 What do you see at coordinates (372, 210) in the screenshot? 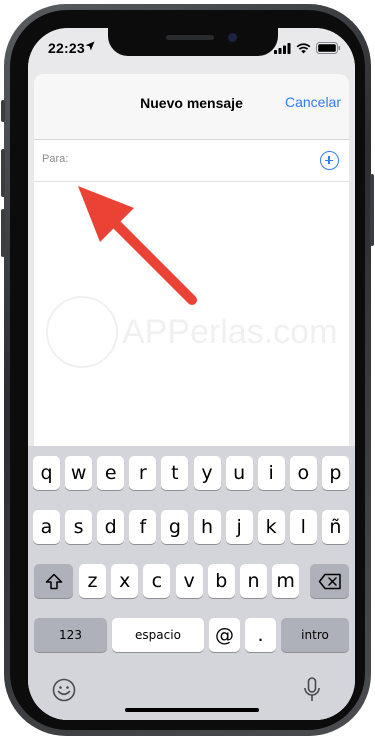
I see `power-button` at bounding box center [372, 210].